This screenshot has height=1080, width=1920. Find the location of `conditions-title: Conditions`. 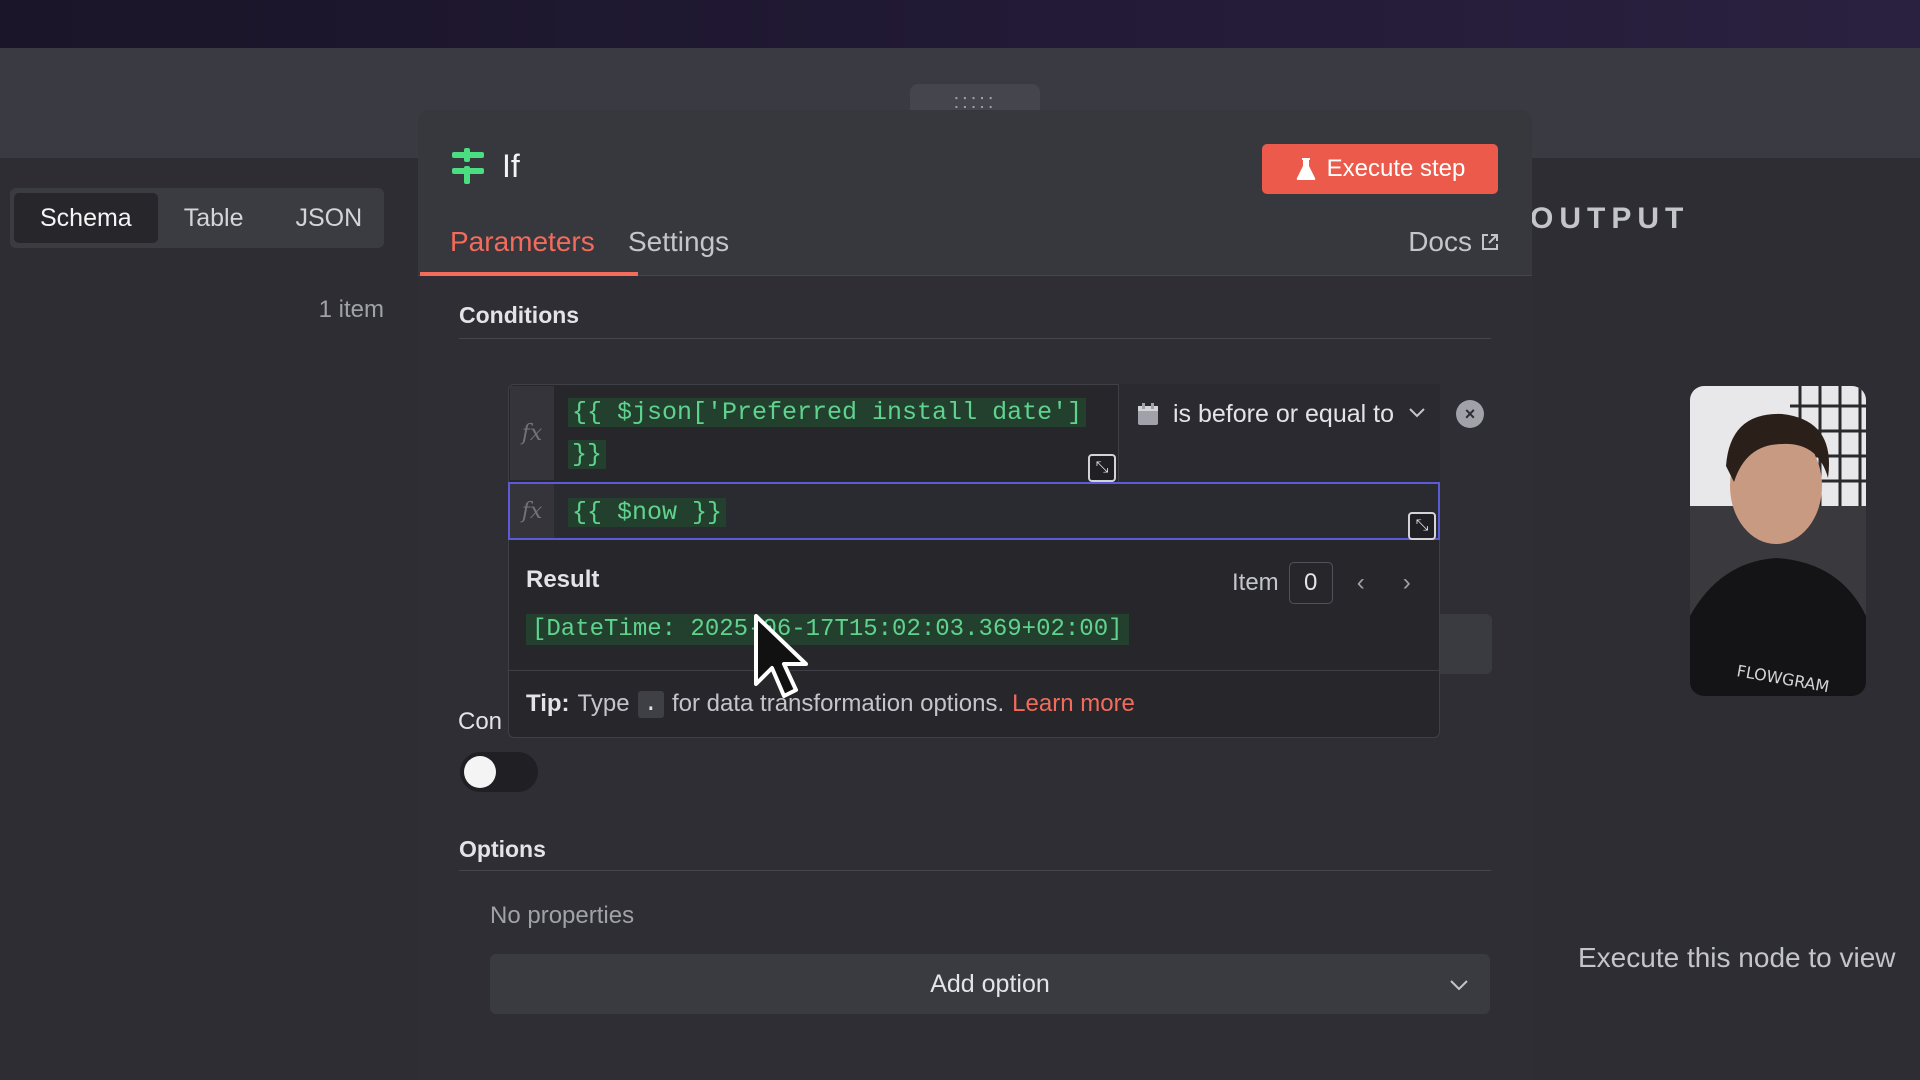

conditions-title: Conditions is located at coordinates (519, 315).